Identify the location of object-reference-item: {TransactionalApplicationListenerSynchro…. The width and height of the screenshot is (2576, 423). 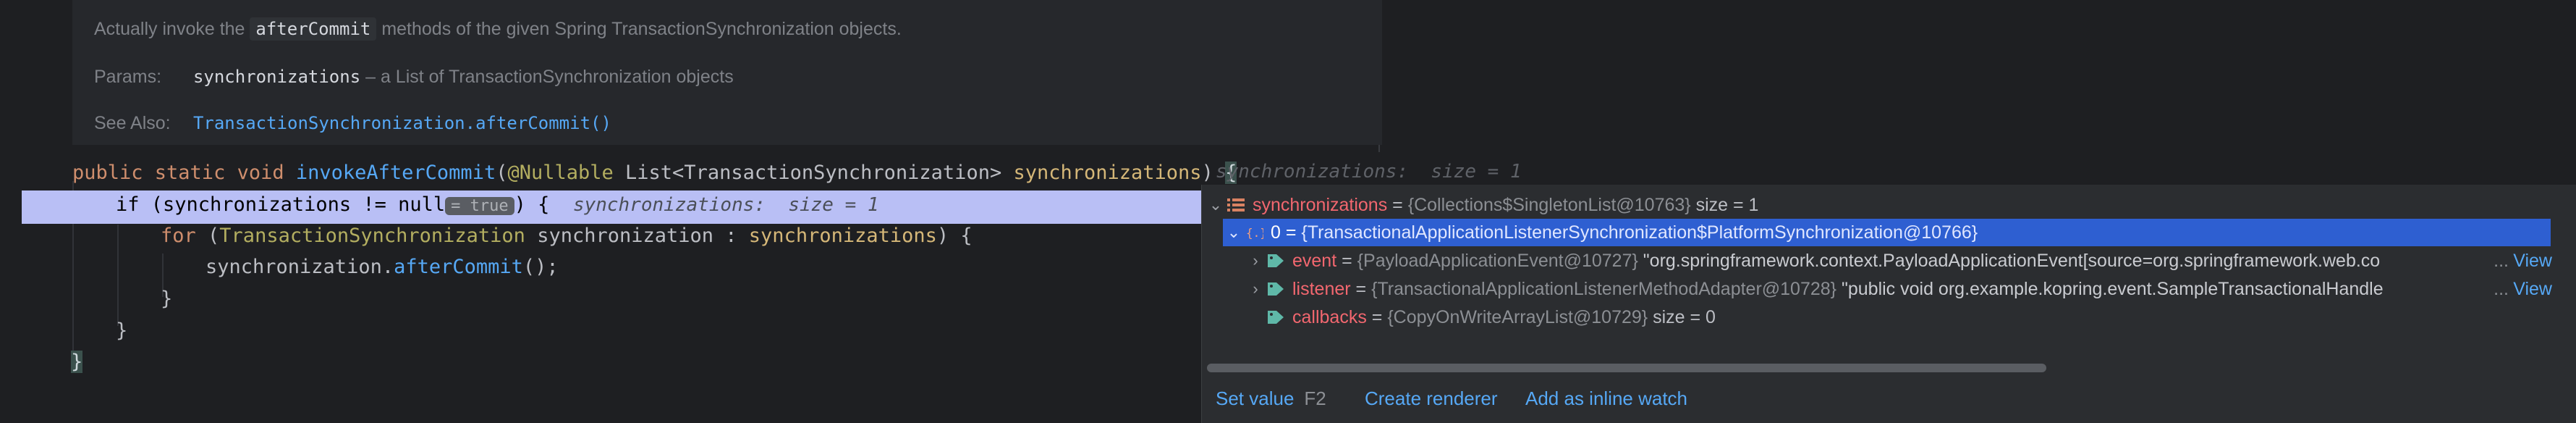
(1639, 232).